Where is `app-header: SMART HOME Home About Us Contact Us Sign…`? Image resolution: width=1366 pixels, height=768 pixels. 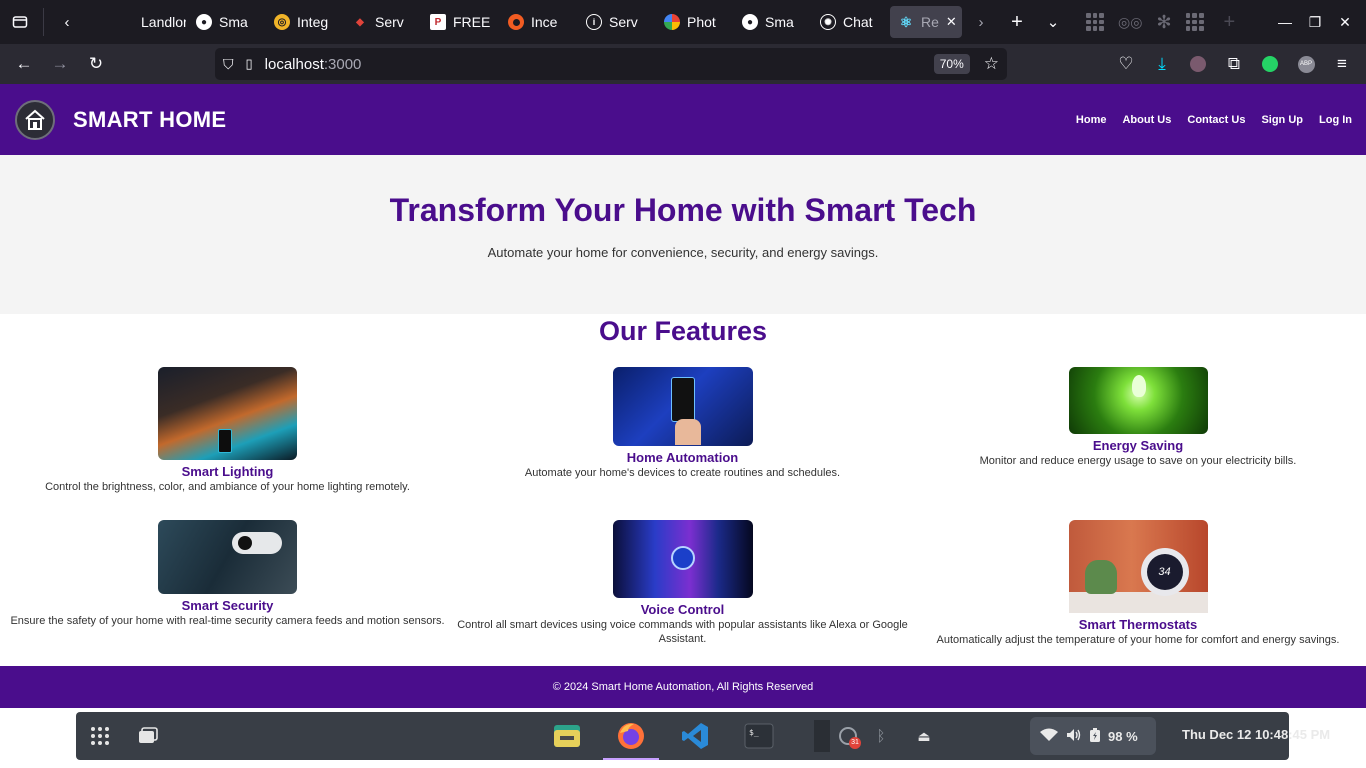
app-header: SMART HOME Home About Us Contact Us Sign… is located at coordinates (683, 119).